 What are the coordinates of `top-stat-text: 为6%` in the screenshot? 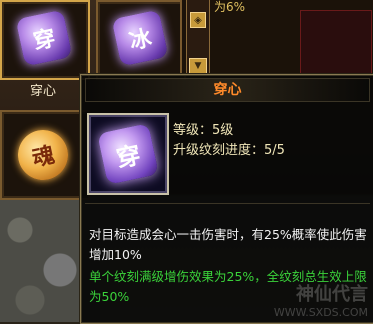 It's located at (230, 7).